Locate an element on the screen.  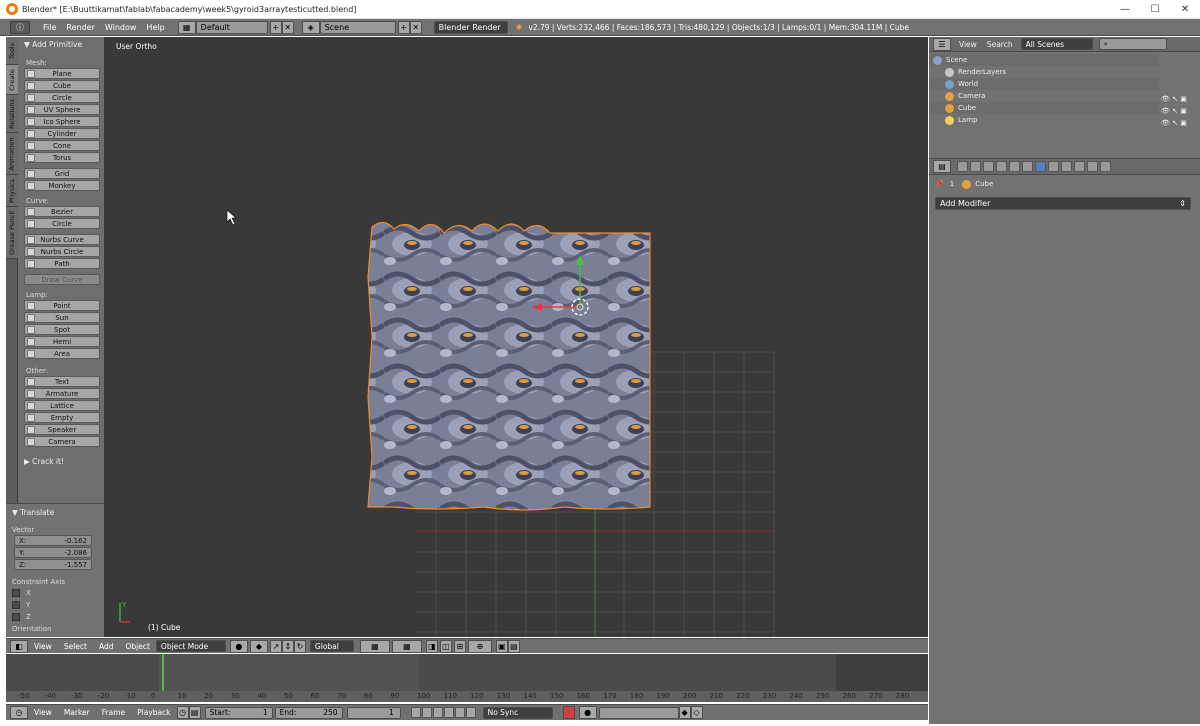
add-mesh-grid-button: Grid is located at coordinates (62, 173).